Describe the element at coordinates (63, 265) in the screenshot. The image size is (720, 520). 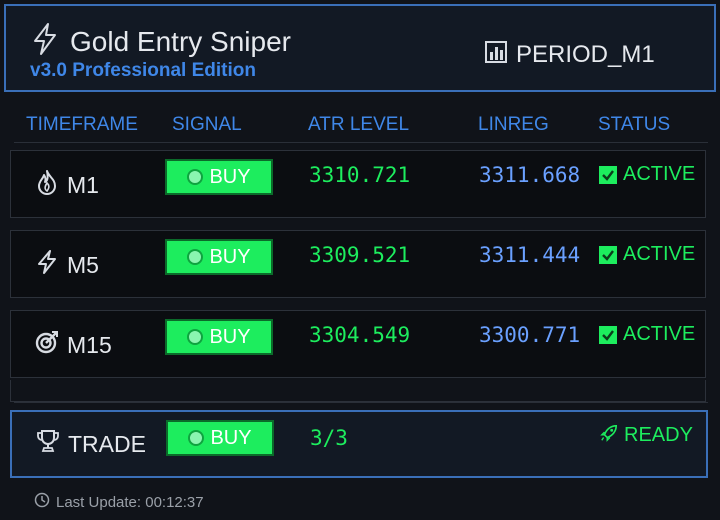
I see `timeframe-cell: M5` at that location.